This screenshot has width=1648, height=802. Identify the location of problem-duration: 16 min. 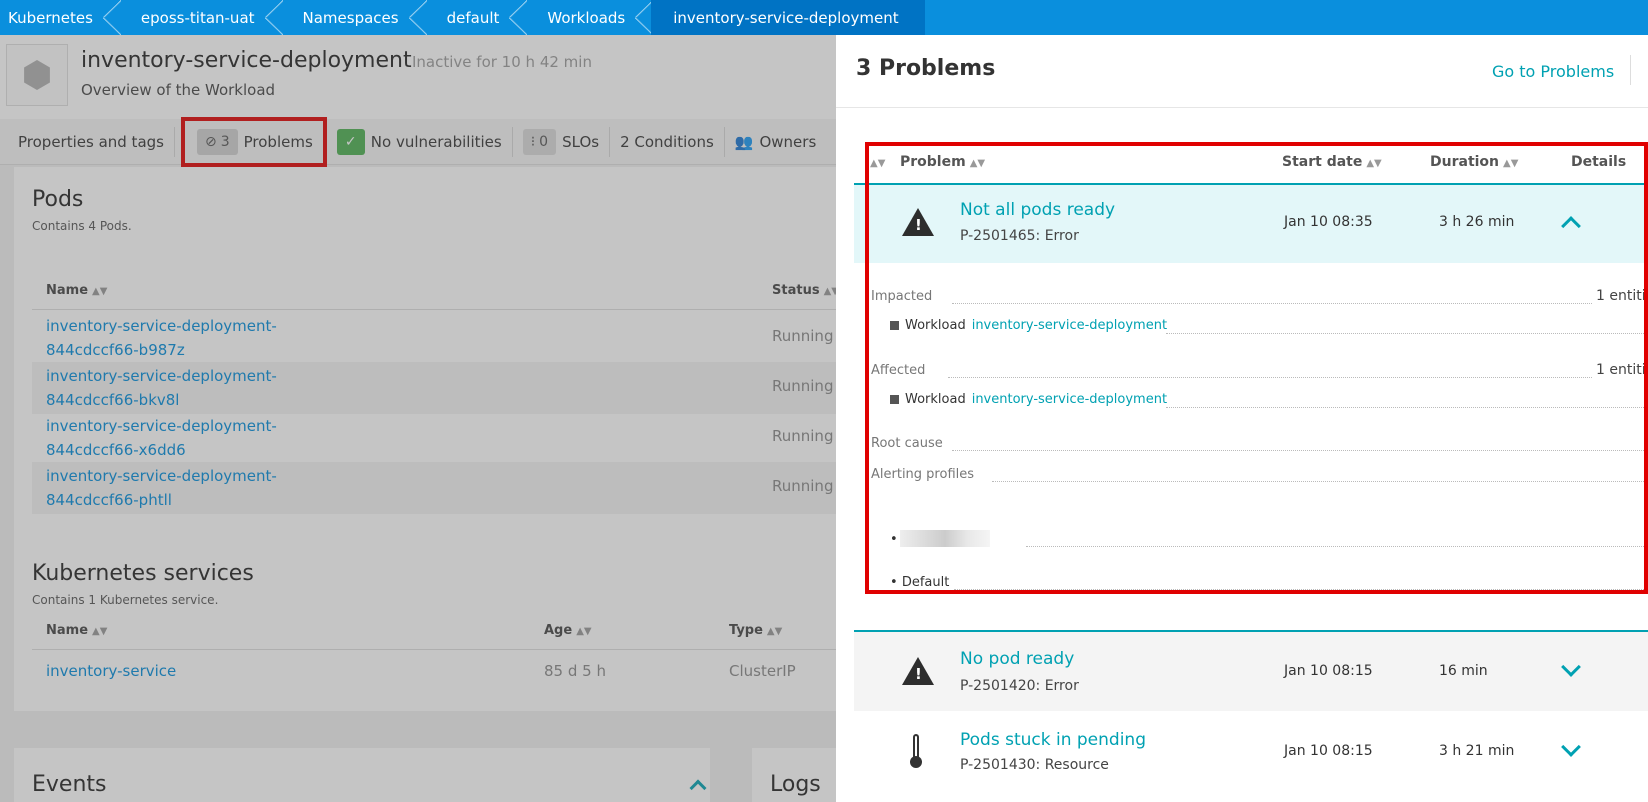
(1463, 671).